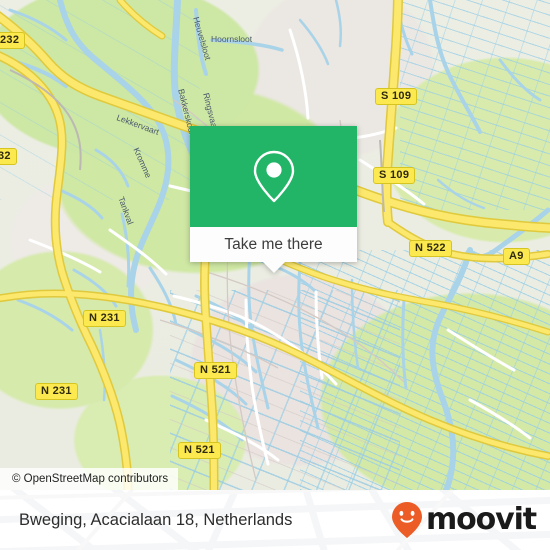 The image size is (550, 550). What do you see at coordinates (406, 520) in the screenshot?
I see `moovit-smiley-pin-icon` at bounding box center [406, 520].